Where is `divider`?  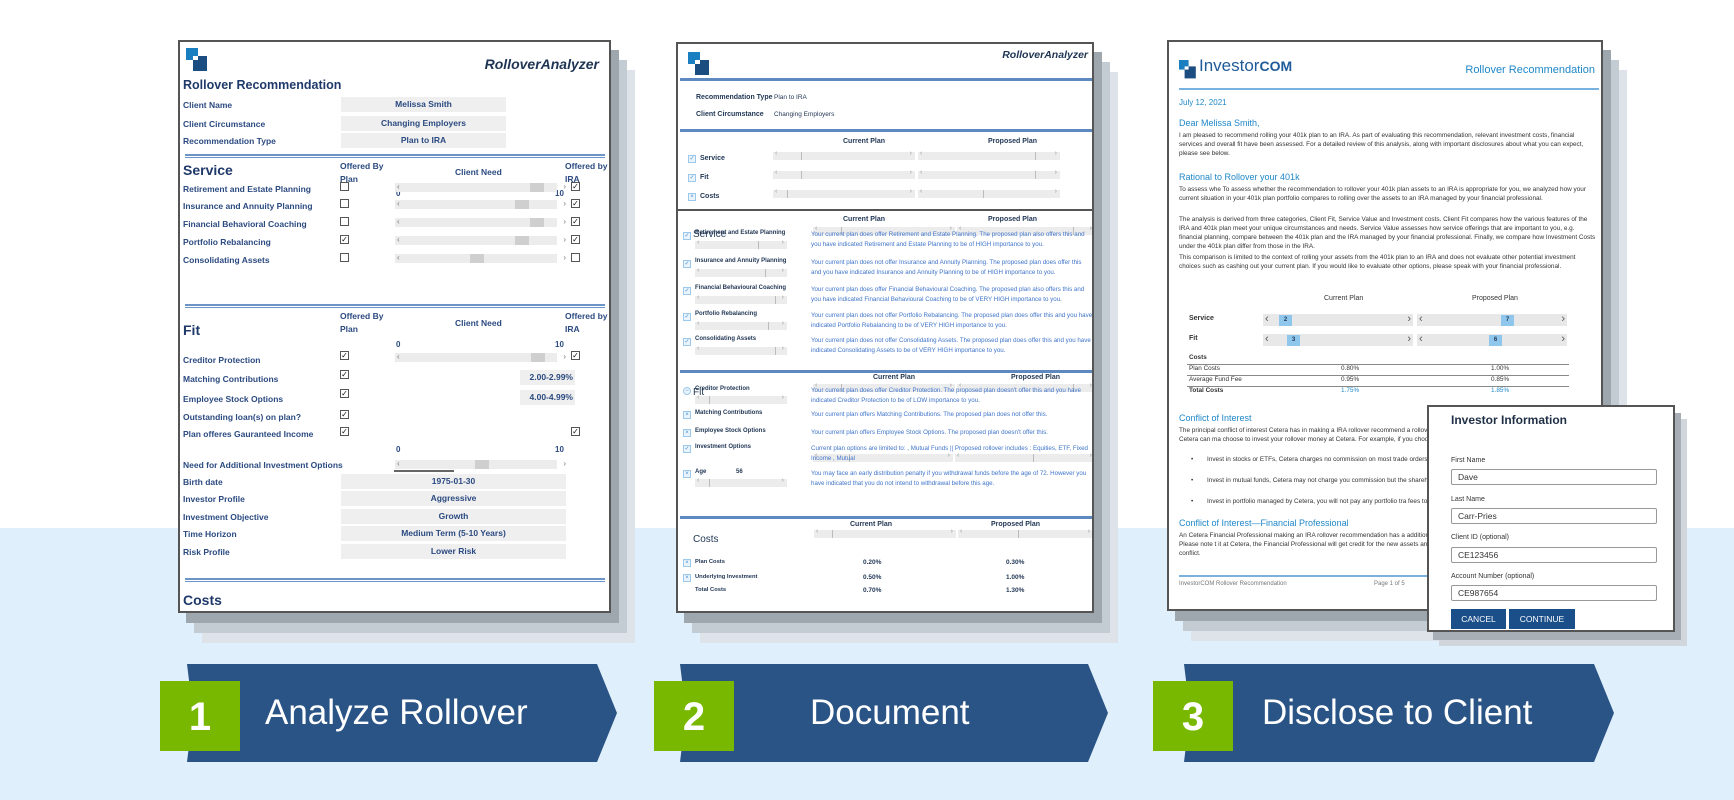
divider is located at coordinates (395, 306).